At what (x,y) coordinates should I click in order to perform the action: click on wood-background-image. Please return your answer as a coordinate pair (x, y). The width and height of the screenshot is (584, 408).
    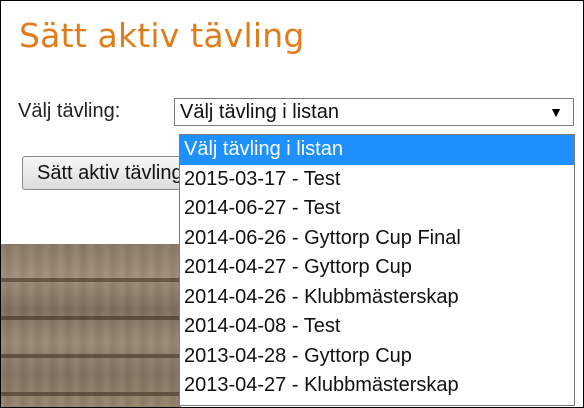
    Looking at the image, I should click on (91, 325).